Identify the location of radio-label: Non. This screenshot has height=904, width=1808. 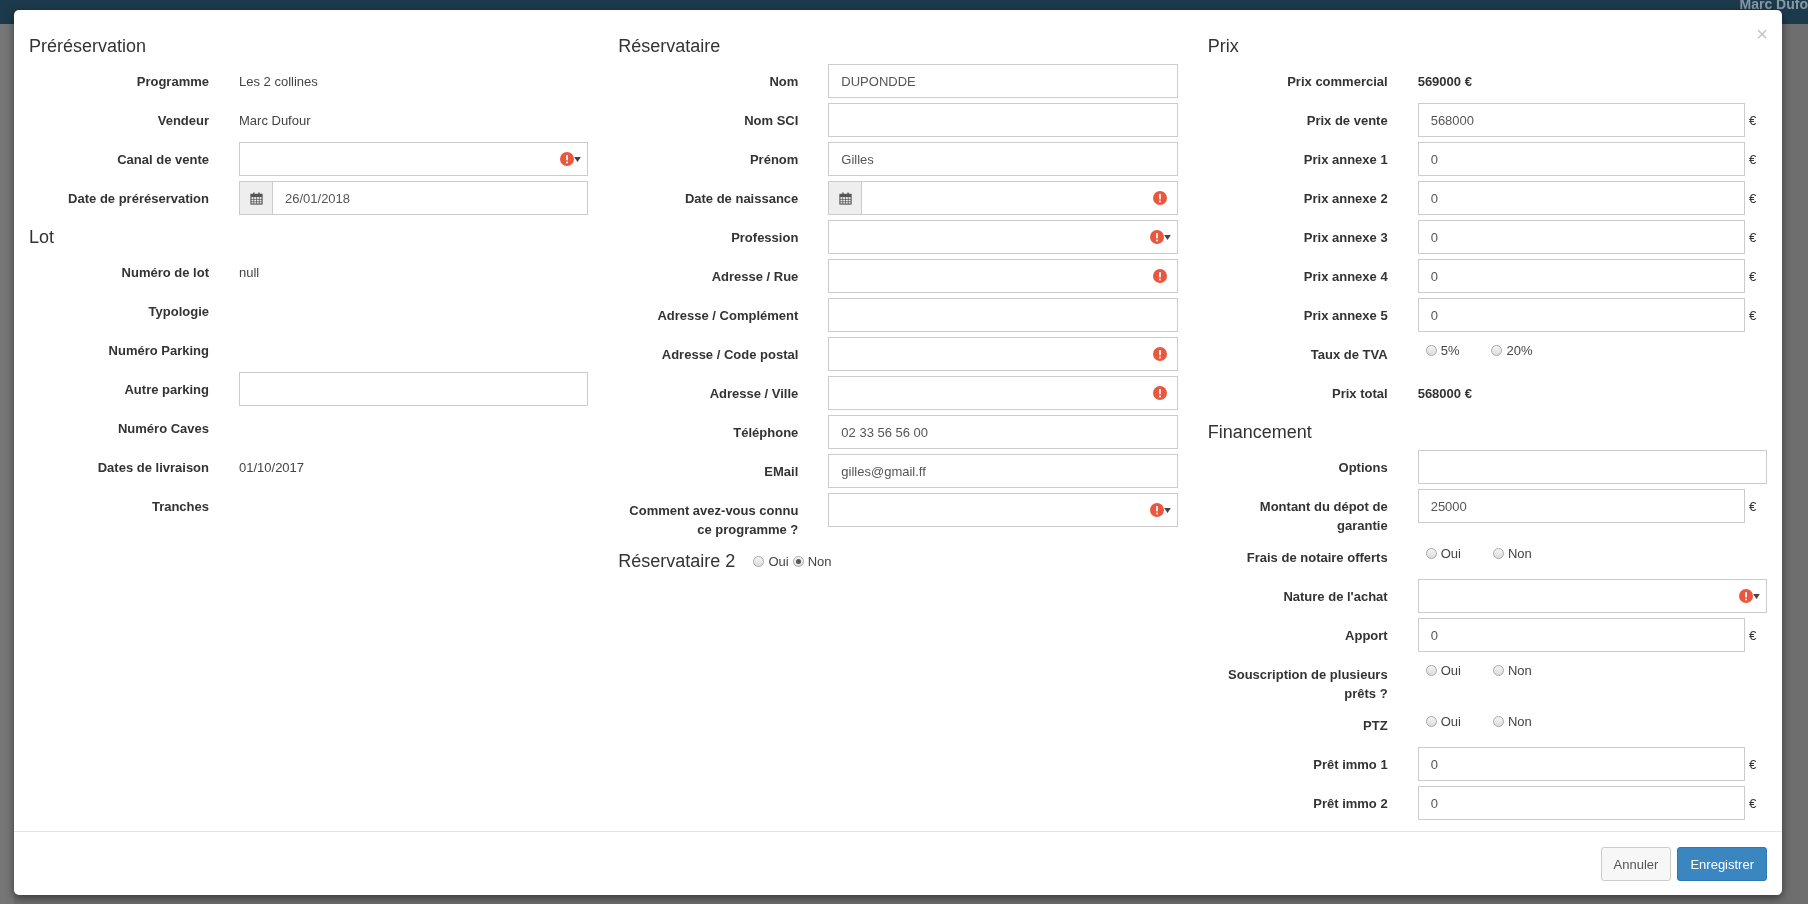
(1519, 553).